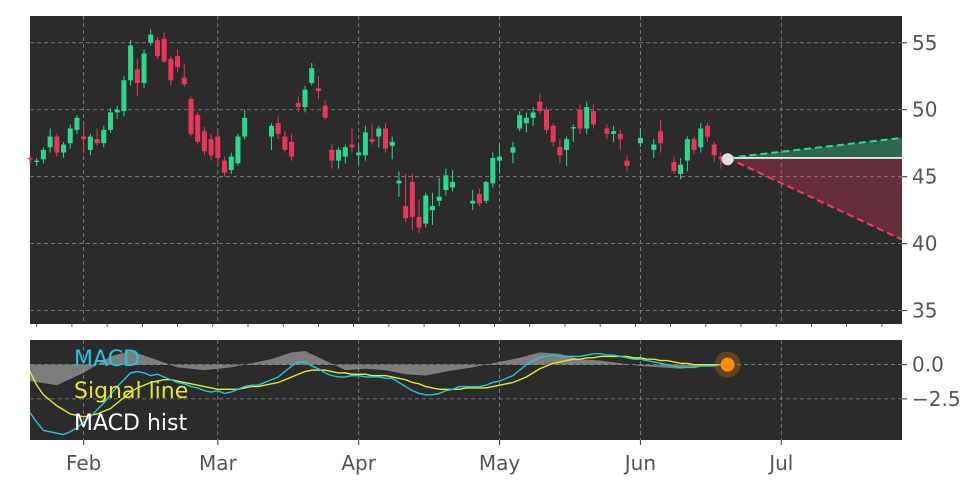 Image resolution: width=972 pixels, height=490 pixels. Describe the element at coordinates (924, 311) in the screenshot. I see `price-ytick-label: 35` at that location.